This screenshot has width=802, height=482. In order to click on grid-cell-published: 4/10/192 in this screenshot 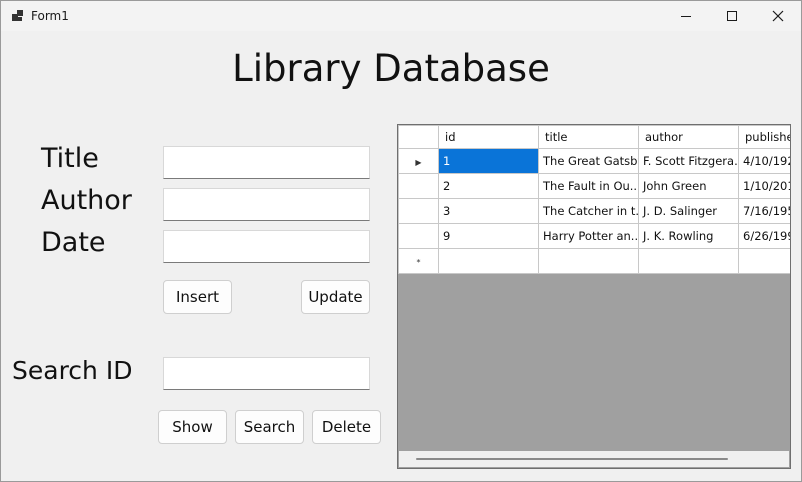, I will do `click(764, 161)`.